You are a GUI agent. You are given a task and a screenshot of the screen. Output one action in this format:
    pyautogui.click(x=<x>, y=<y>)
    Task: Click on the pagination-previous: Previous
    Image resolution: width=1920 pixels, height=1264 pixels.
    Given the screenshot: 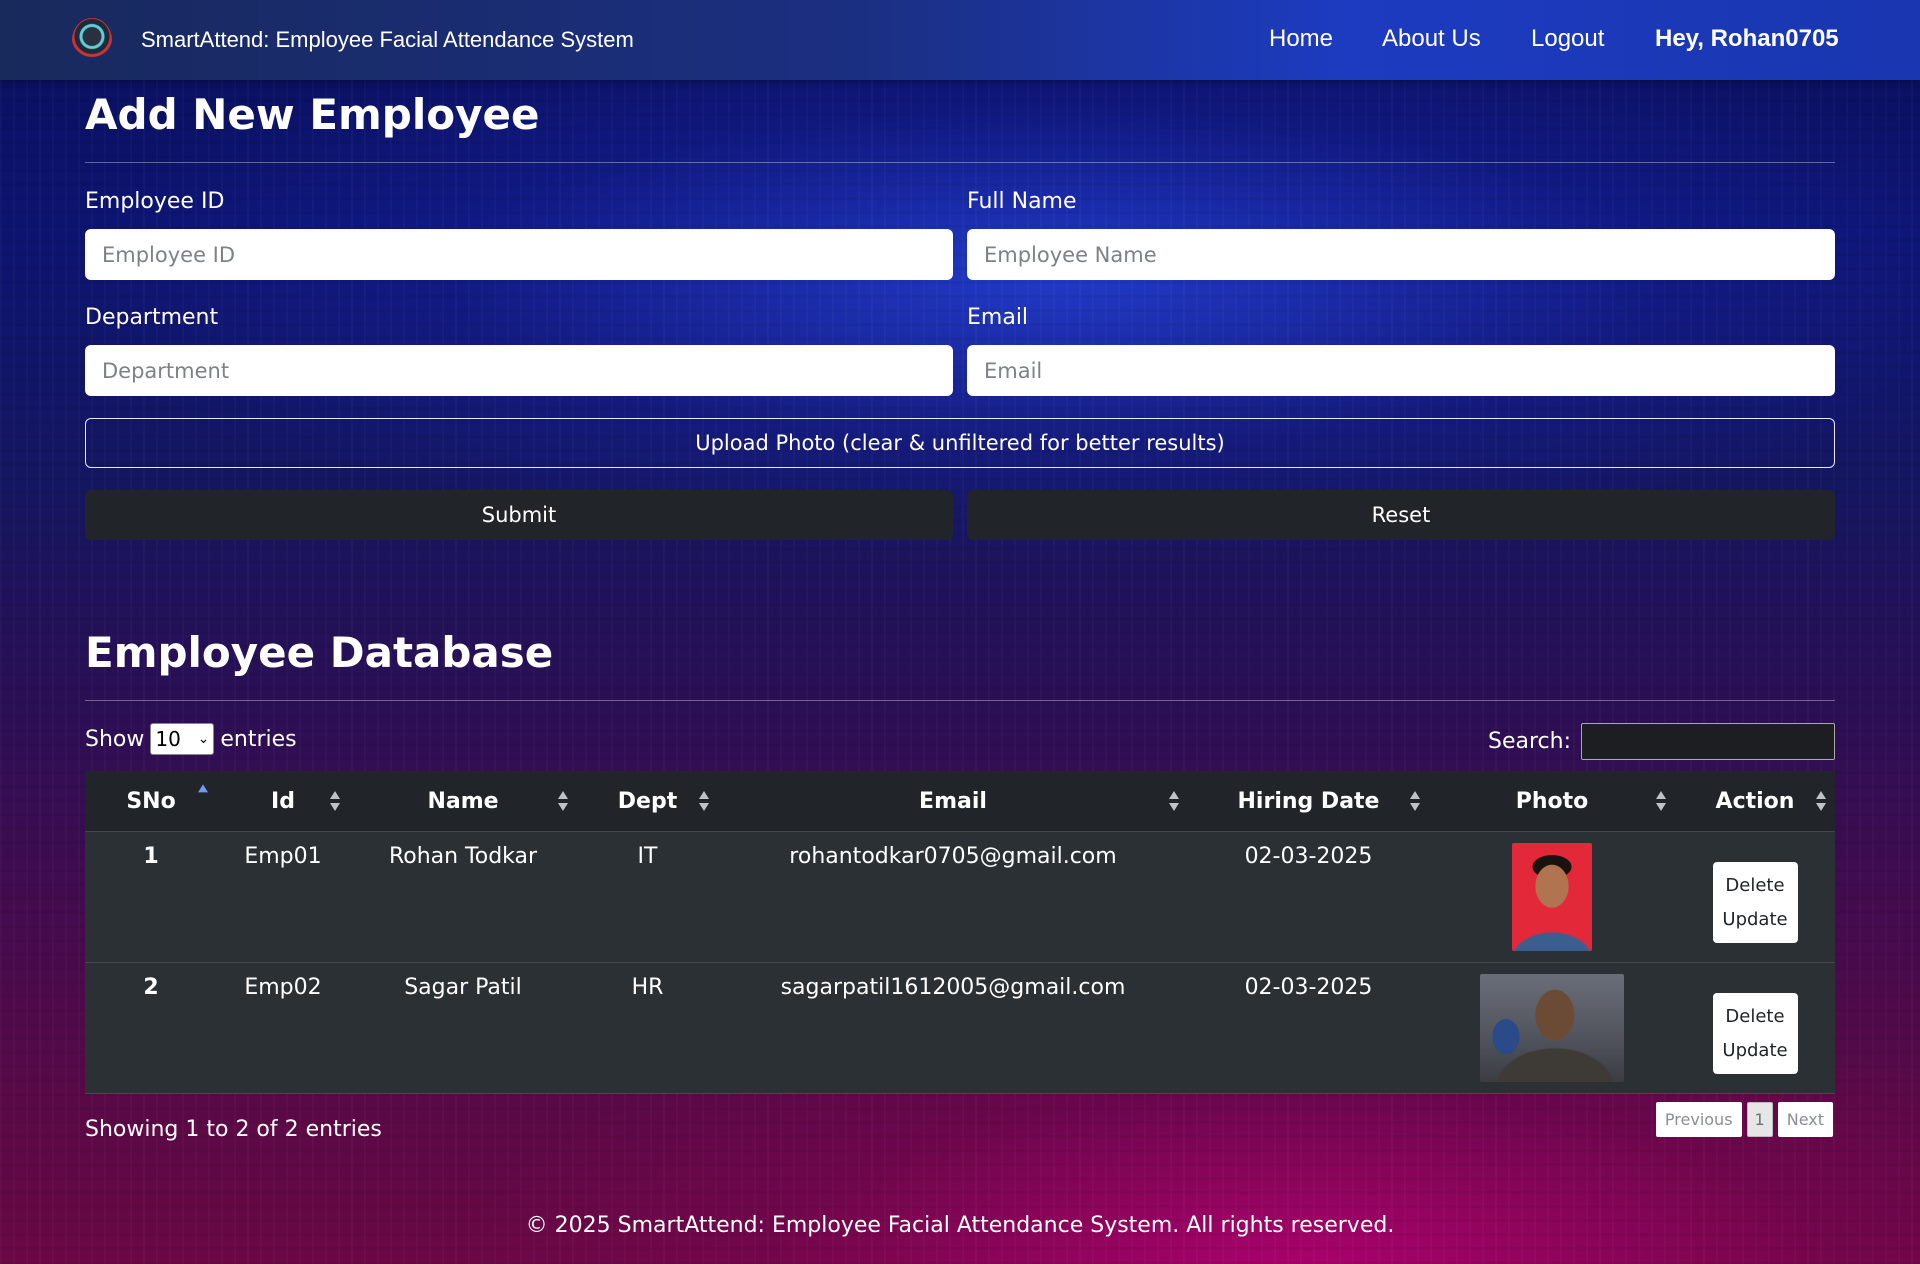 What is the action you would take?
    pyautogui.click(x=1698, y=1119)
    